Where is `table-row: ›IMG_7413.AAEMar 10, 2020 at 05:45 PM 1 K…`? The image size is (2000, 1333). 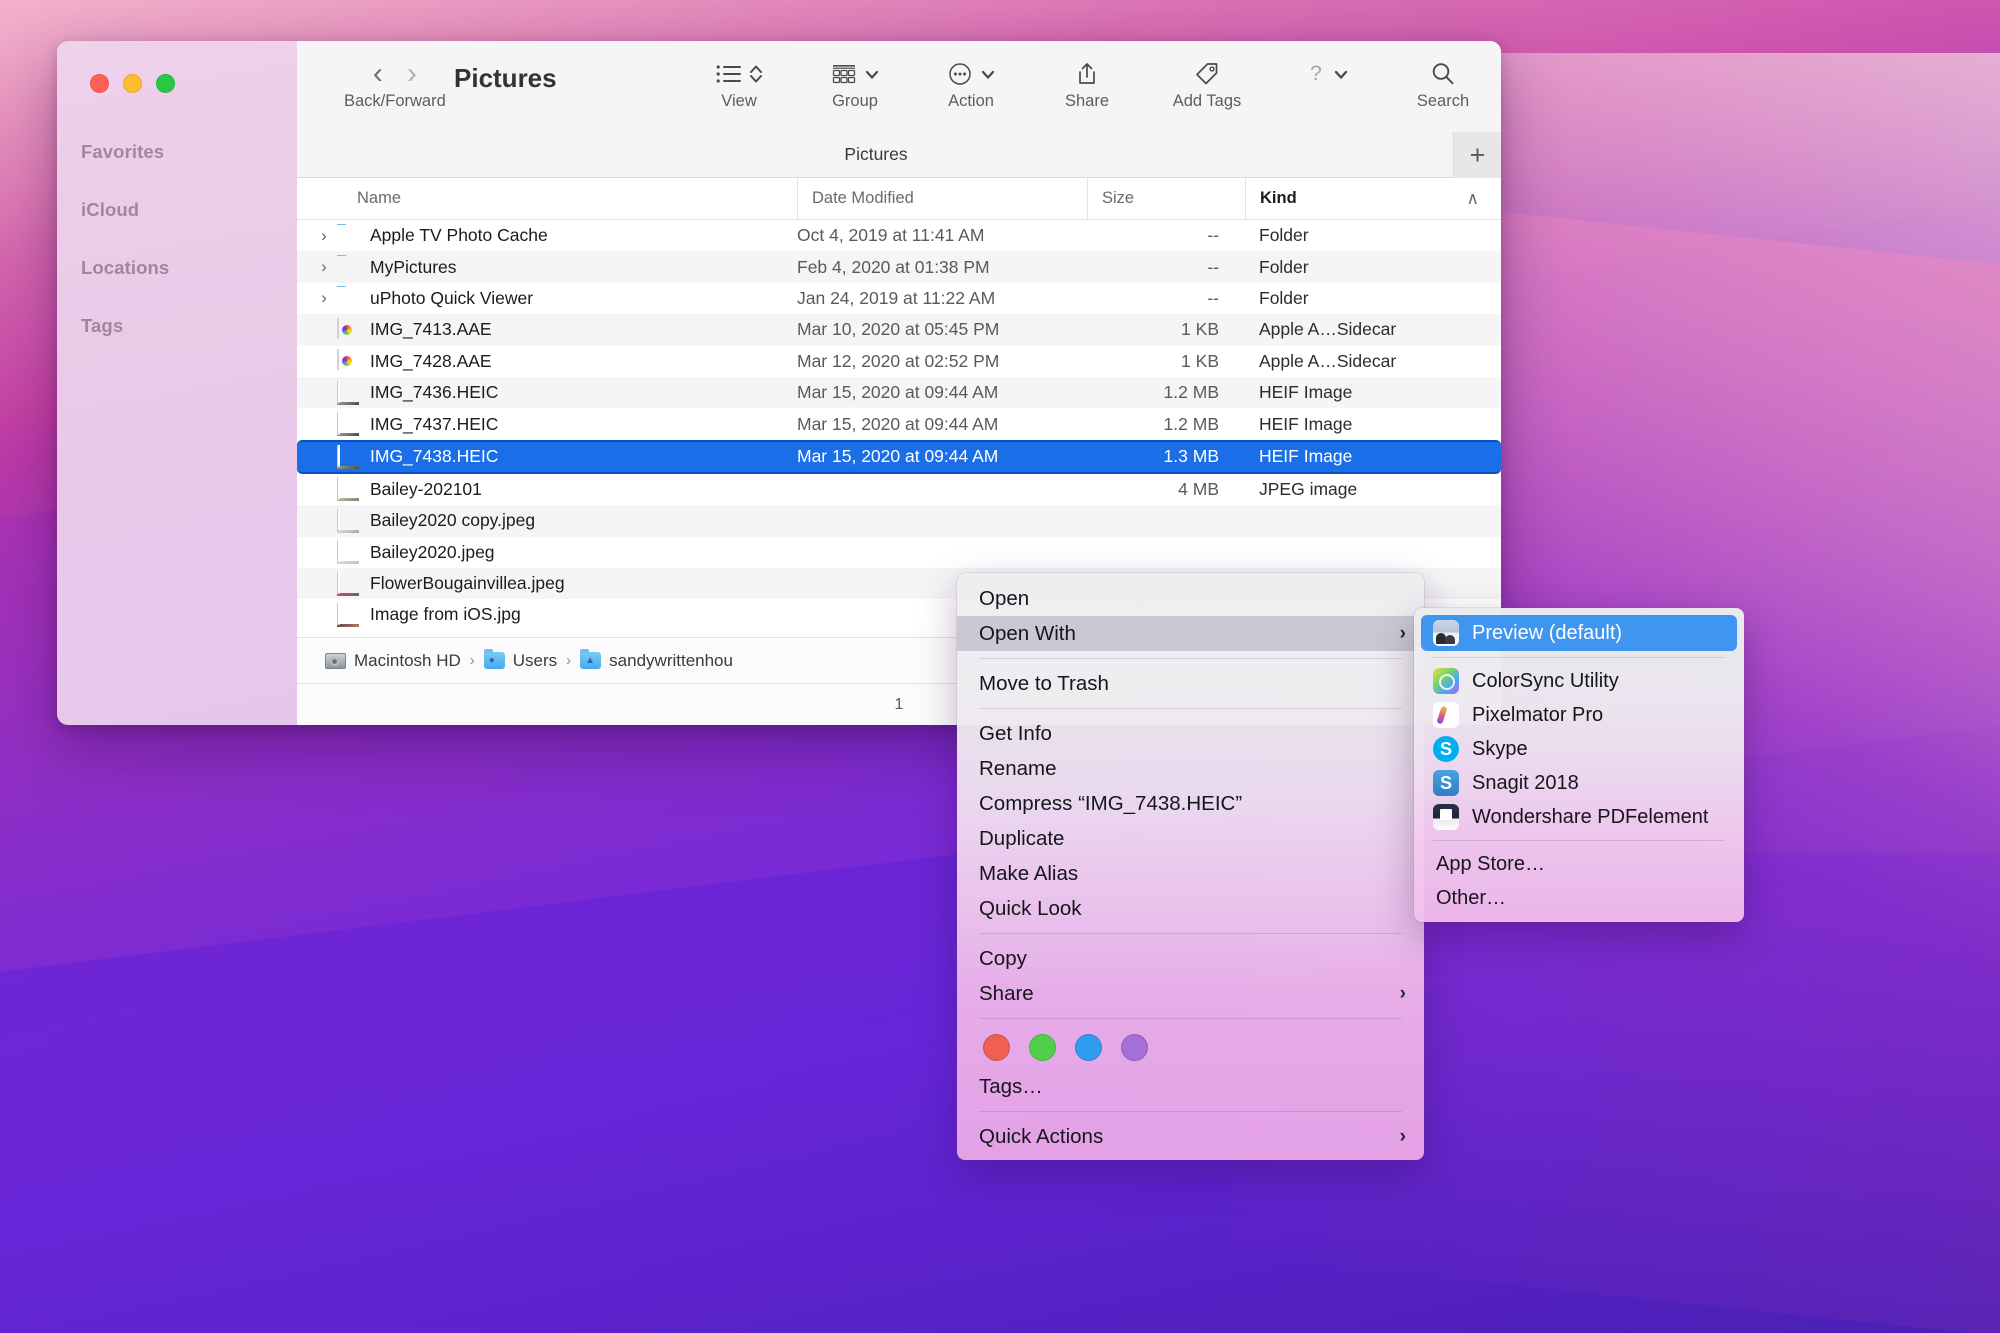
table-row: ›IMG_7413.AAEMar 10, 2020 at 05:45 PM 1 K… is located at coordinates (899, 330).